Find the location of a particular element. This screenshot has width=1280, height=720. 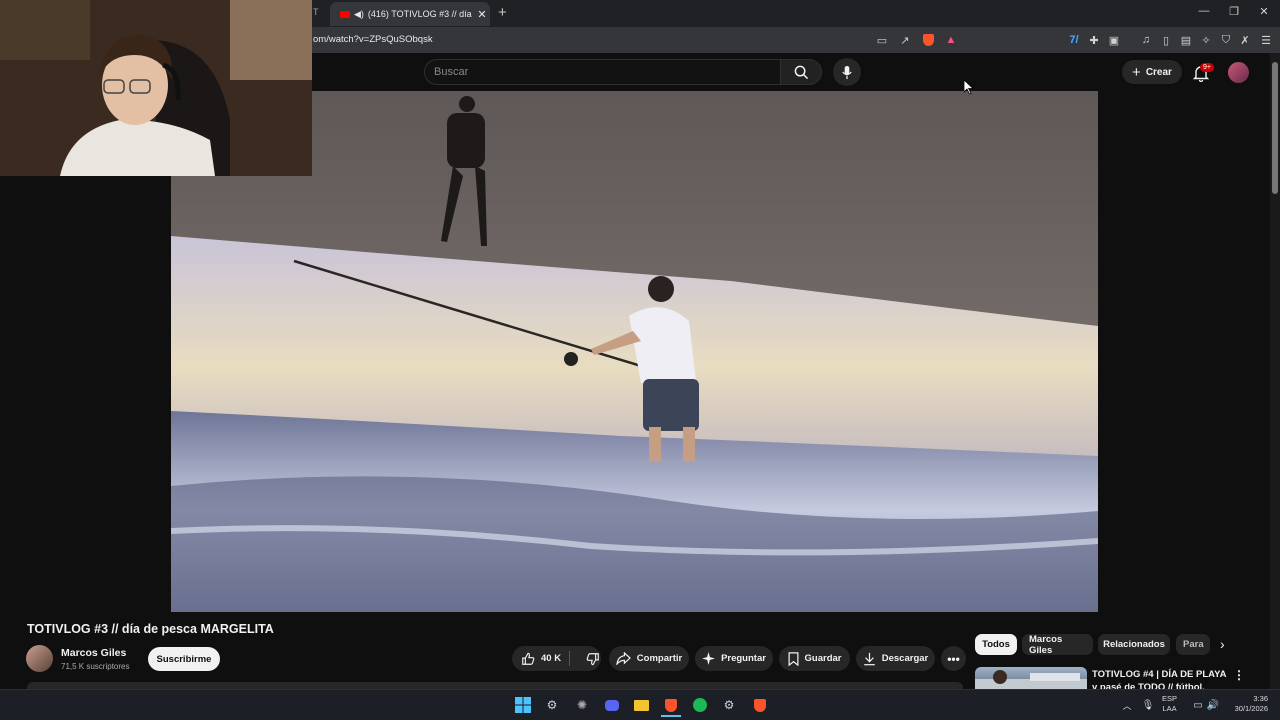

bookmark-icon is located at coordinates (793, 658).